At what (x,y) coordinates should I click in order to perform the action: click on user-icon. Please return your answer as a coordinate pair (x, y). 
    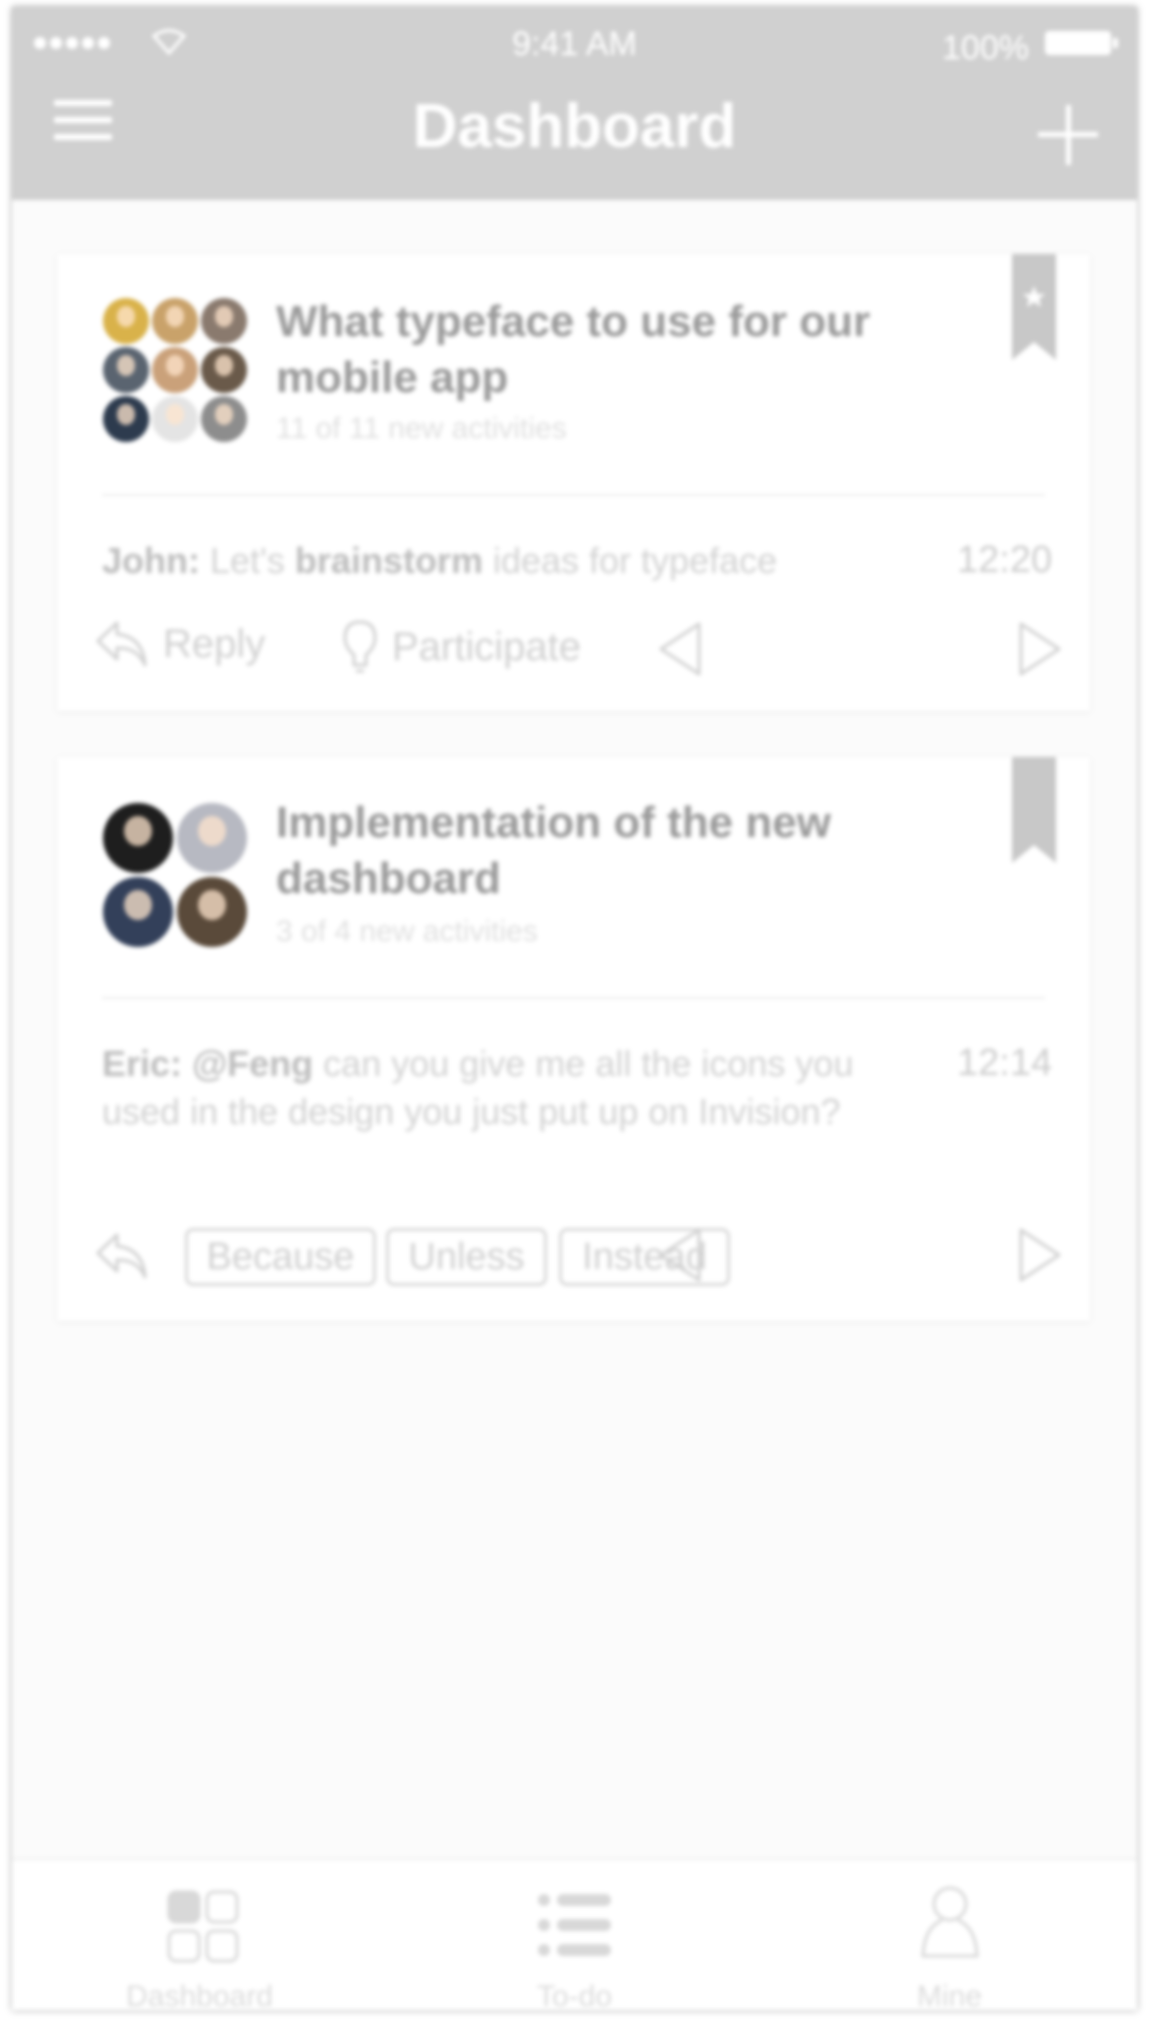
    Looking at the image, I should click on (950, 1922).